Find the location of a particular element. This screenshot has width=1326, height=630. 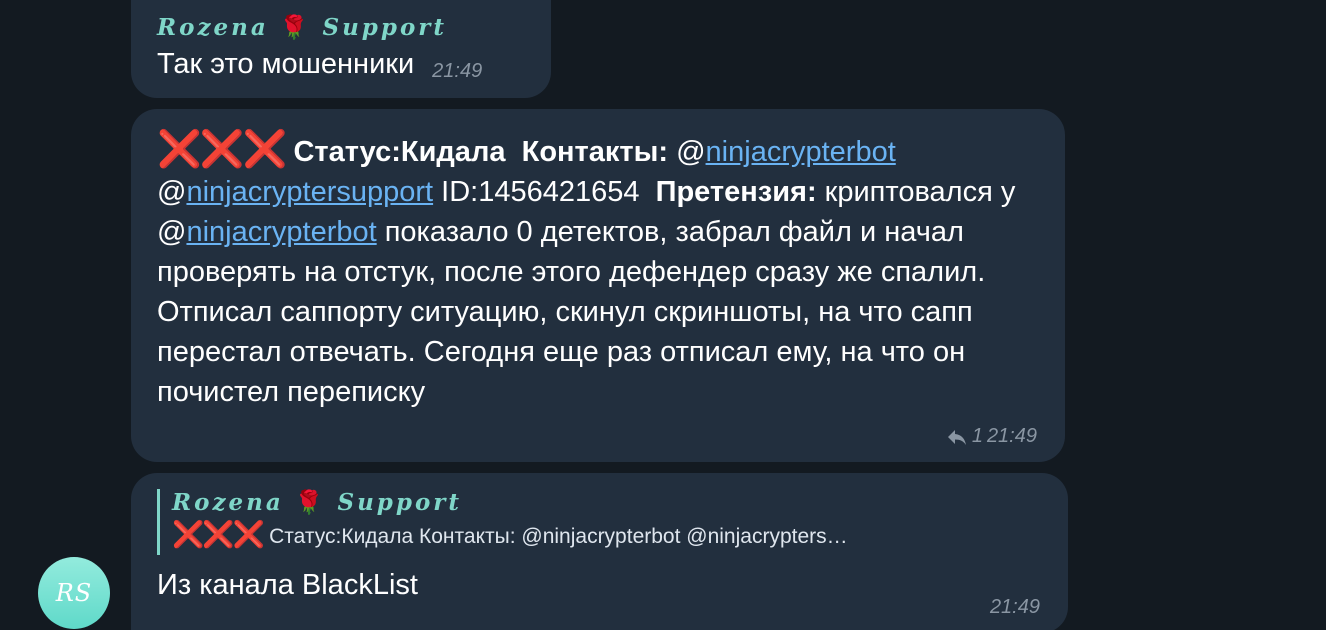

sender-name-text: Rozena is located at coordinates (213, 27).